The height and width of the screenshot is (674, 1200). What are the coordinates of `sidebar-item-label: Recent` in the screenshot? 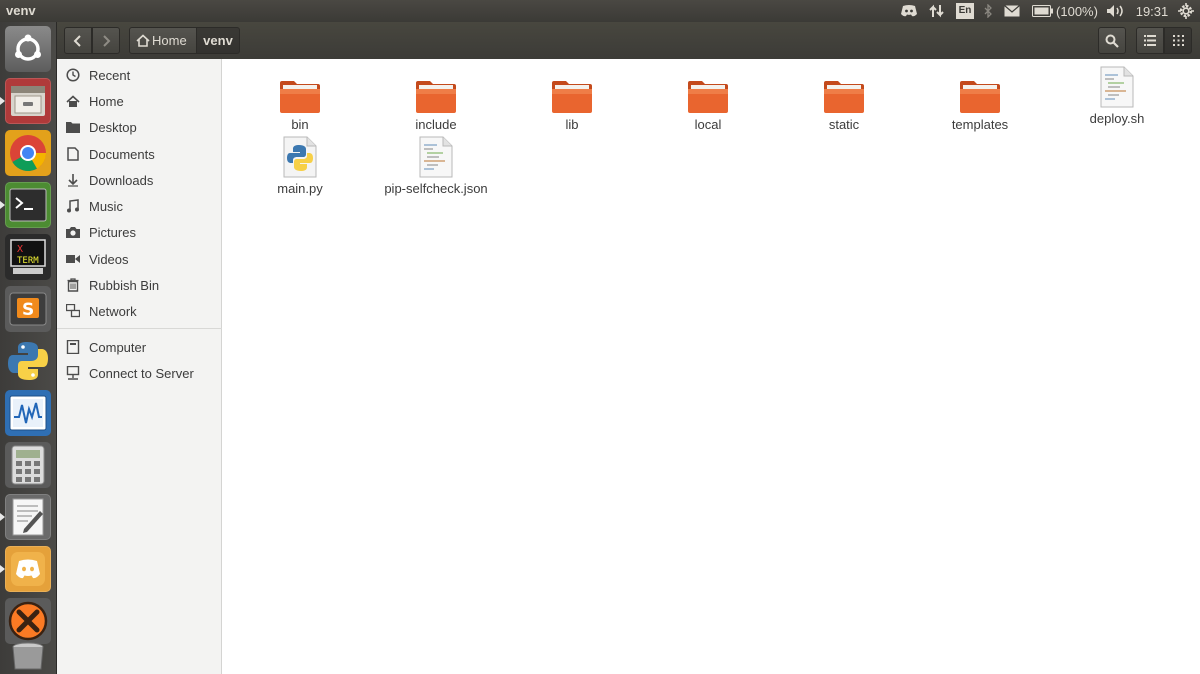 It's located at (110, 75).